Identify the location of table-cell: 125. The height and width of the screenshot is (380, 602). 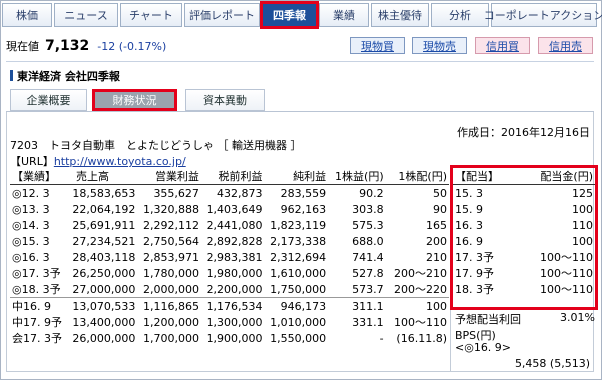
(582, 193).